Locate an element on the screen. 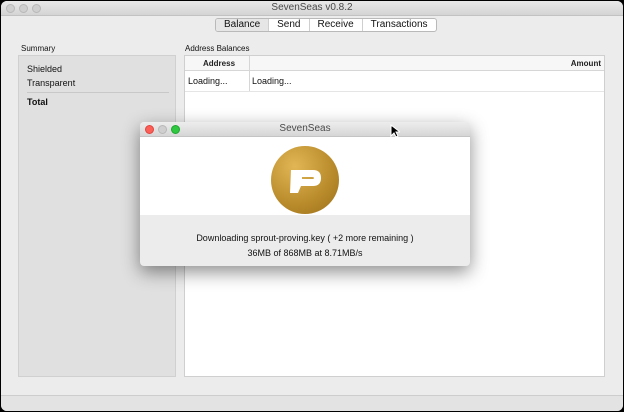 Image resolution: width=624 pixels, height=412 pixels. dialog-title-bar: SevenSeas is located at coordinates (305, 129).